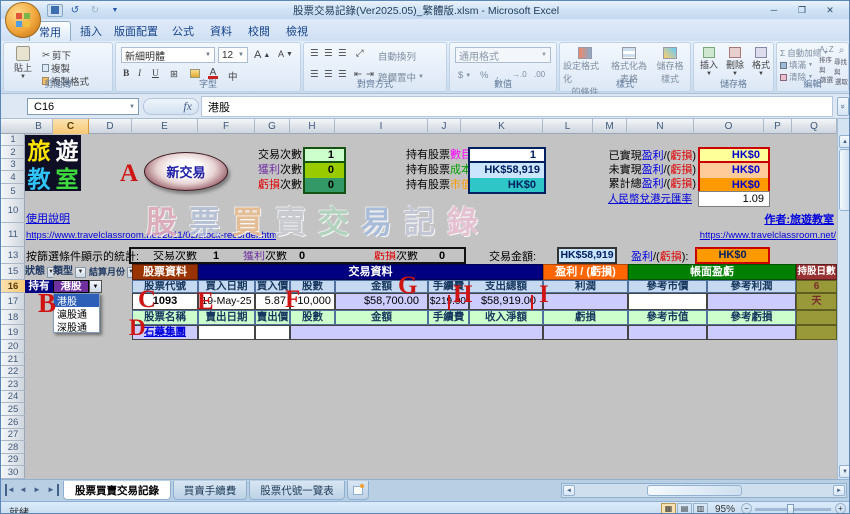 The height and width of the screenshot is (514, 850). What do you see at coordinates (342, 53) in the screenshot?
I see `align-bottom-icon: ☰` at bounding box center [342, 53].